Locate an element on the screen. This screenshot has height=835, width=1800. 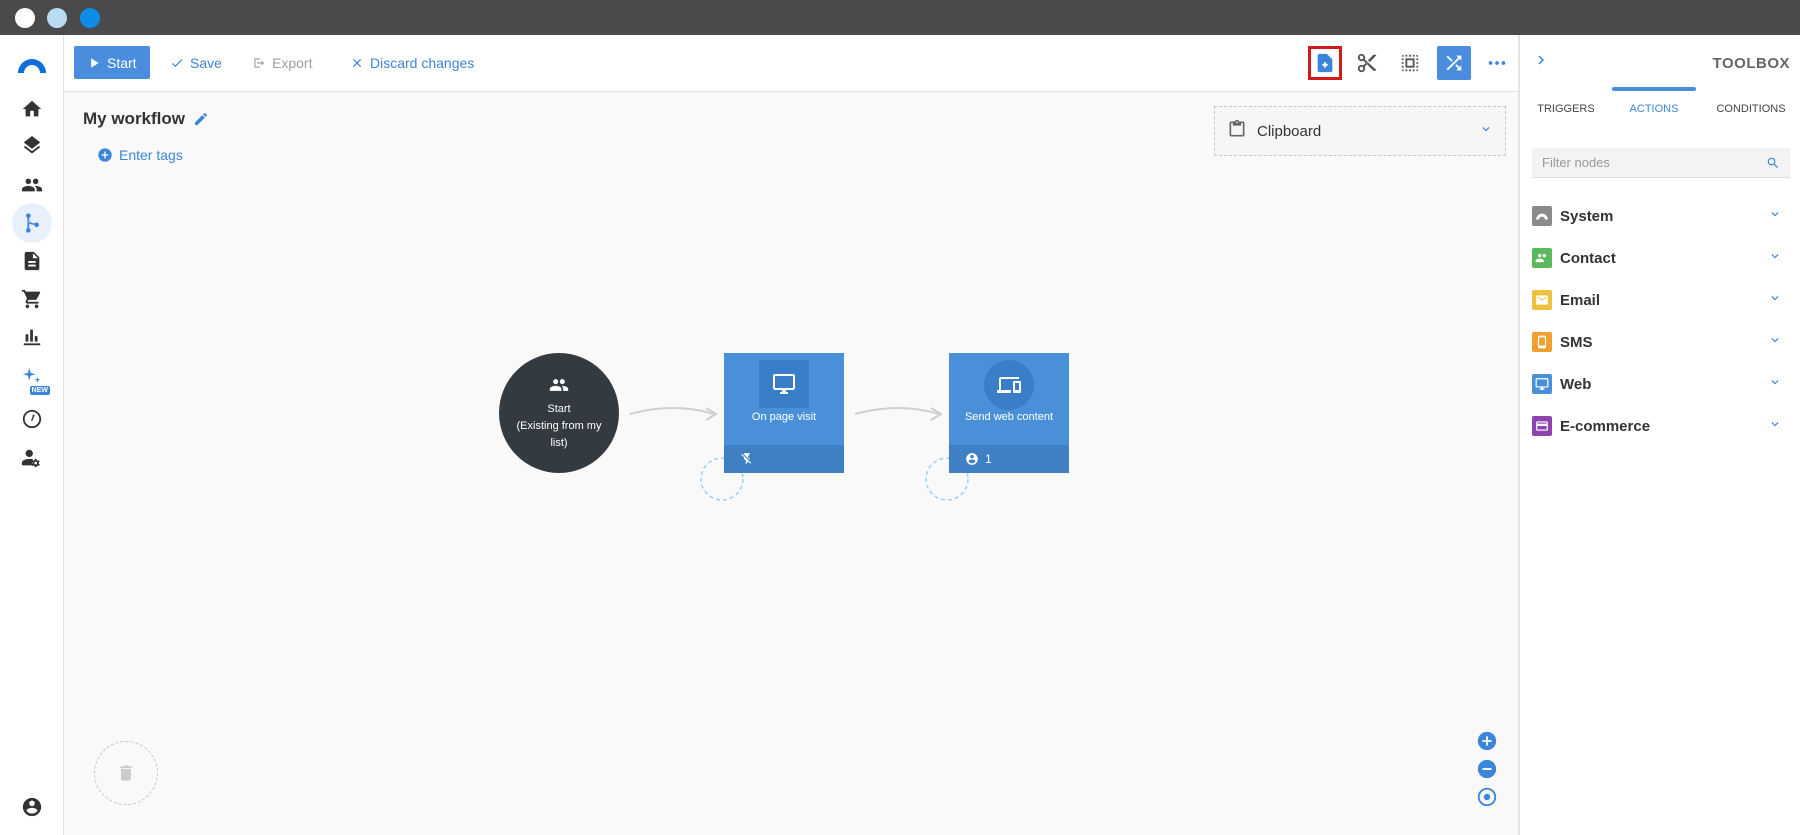
nav-ecommerce is located at coordinates (32, 299).